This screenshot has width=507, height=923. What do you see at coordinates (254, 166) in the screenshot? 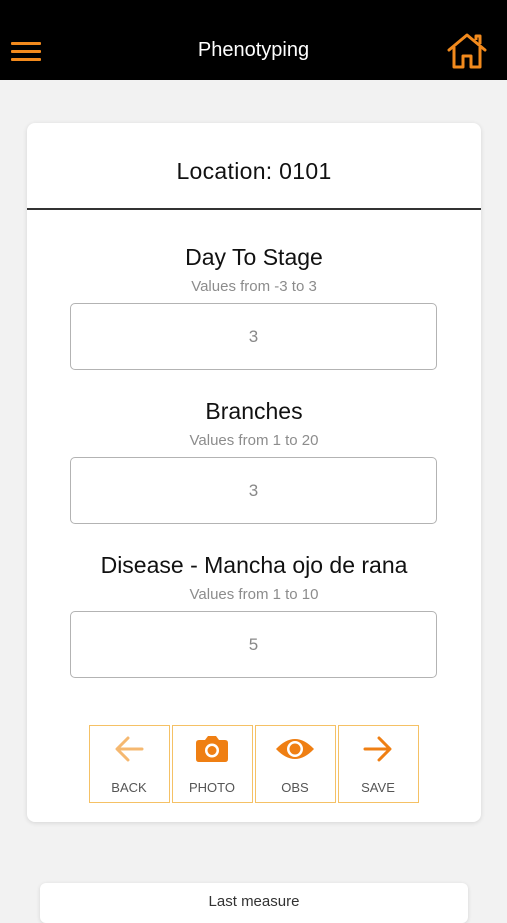
I see `location-label: Location: 0101` at bounding box center [254, 166].